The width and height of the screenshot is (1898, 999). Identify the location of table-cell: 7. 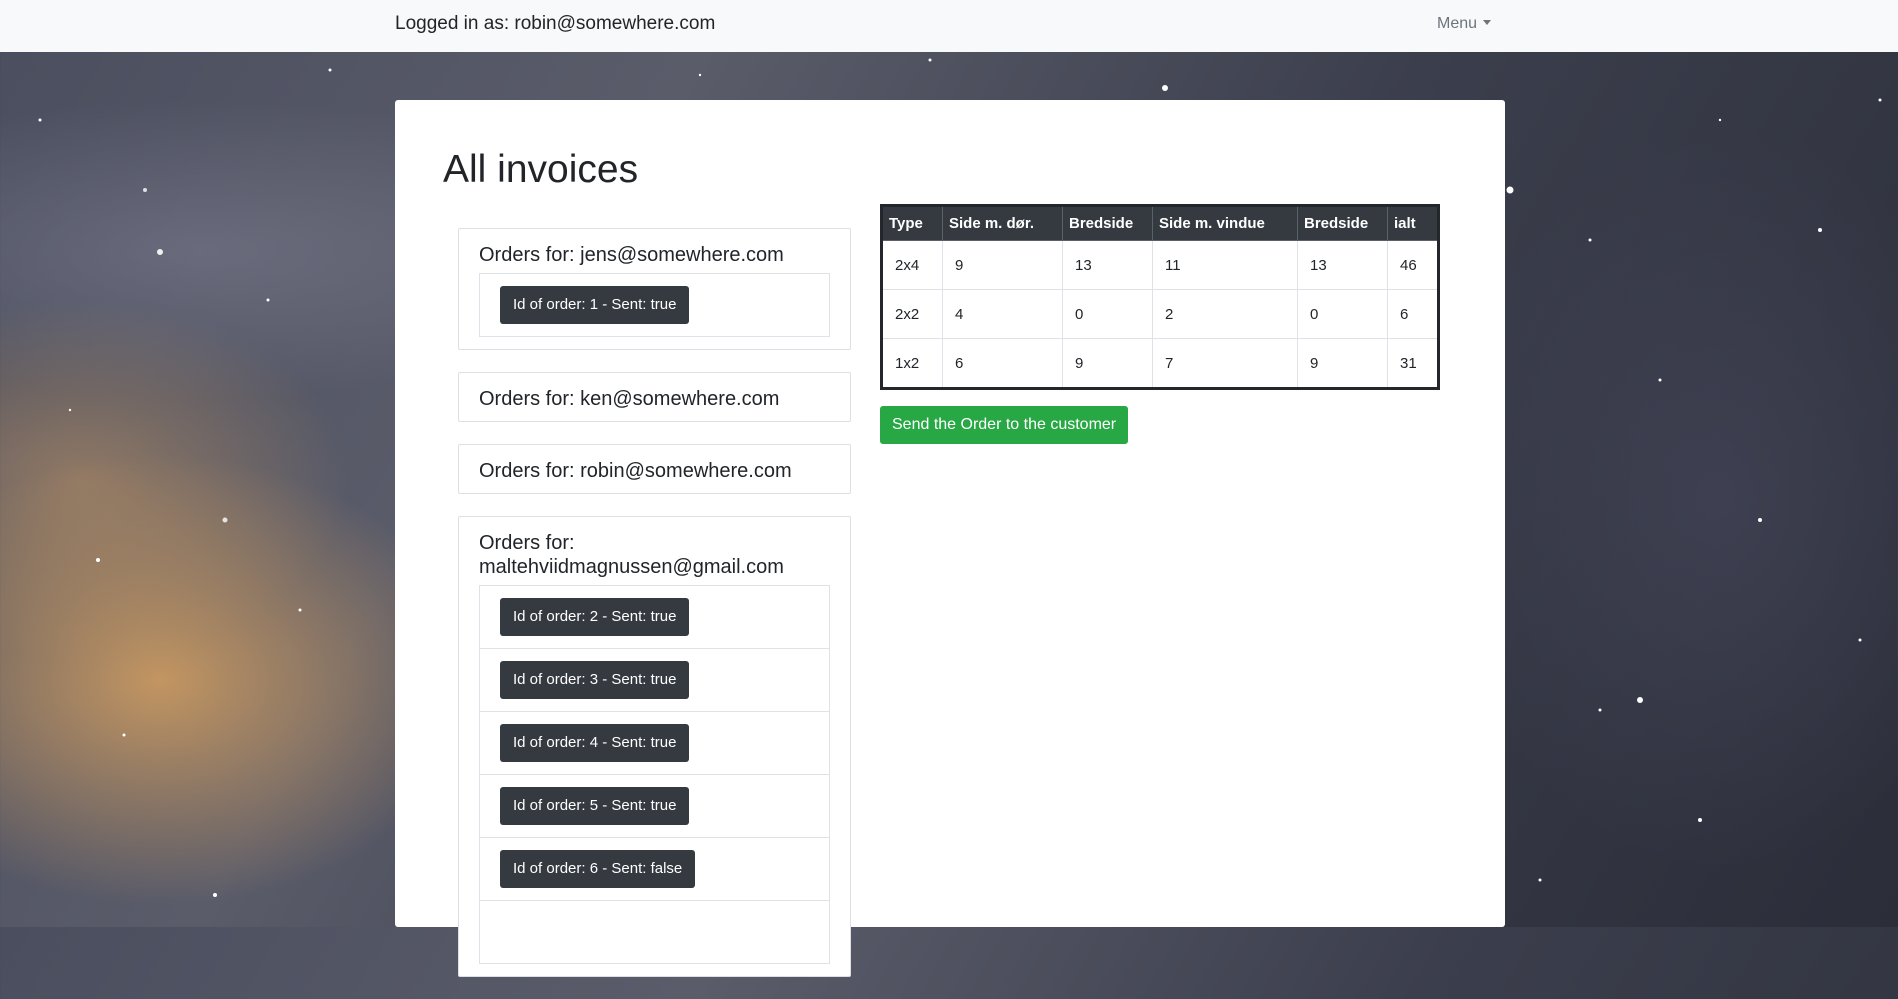
(1225, 363).